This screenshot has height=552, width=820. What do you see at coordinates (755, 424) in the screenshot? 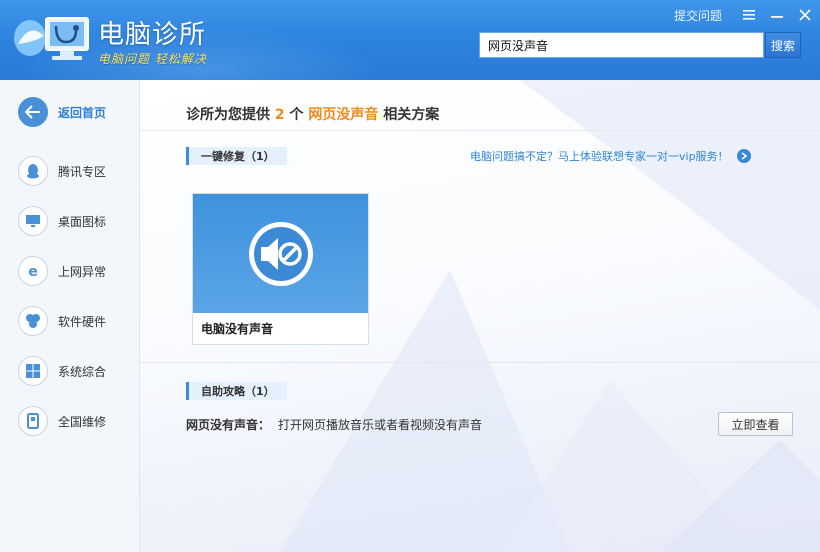
I see `view-now-button: 立即查看` at bounding box center [755, 424].